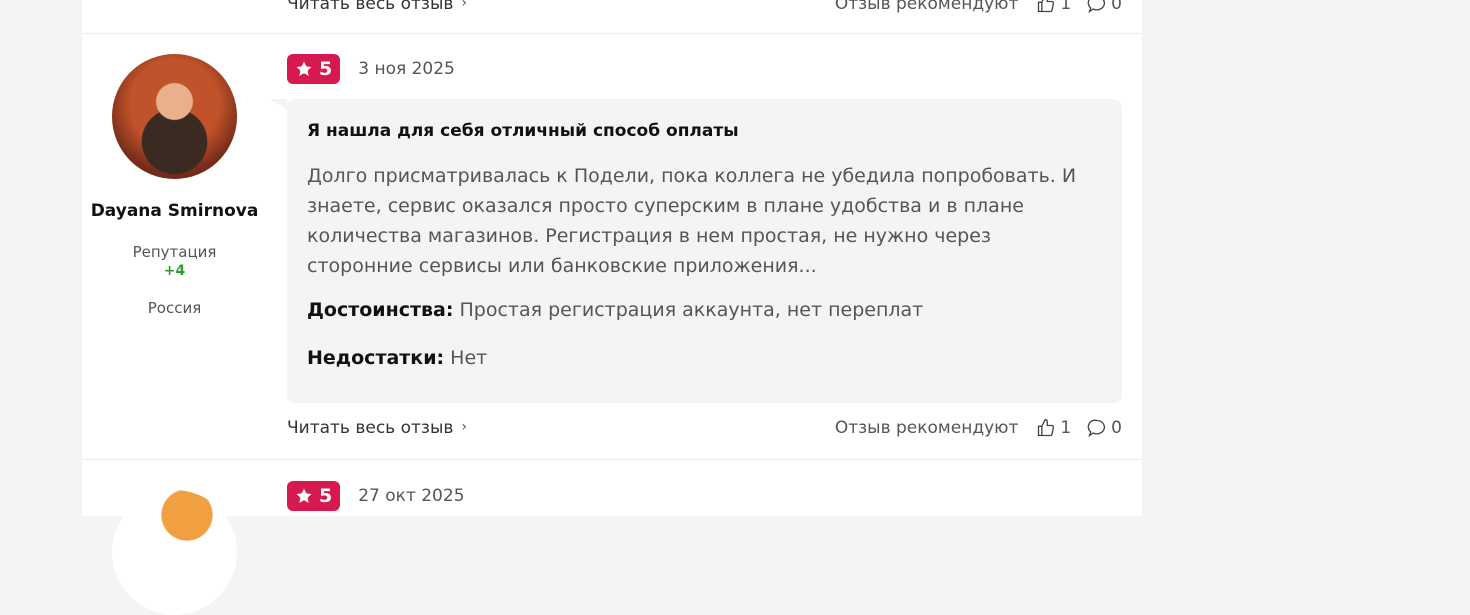 The width and height of the screenshot is (1470, 615). Describe the element at coordinates (411, 496) in the screenshot. I see `review-date: 27 окт 2025` at that location.